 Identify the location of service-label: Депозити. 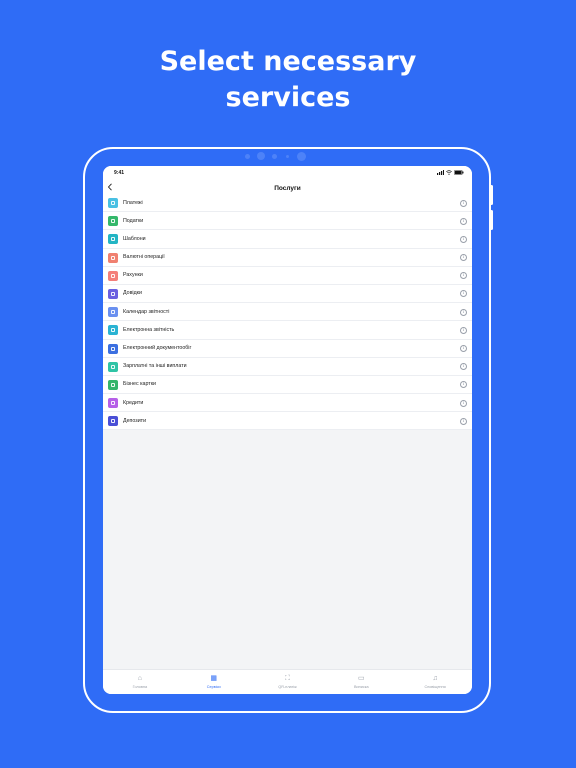
(135, 420).